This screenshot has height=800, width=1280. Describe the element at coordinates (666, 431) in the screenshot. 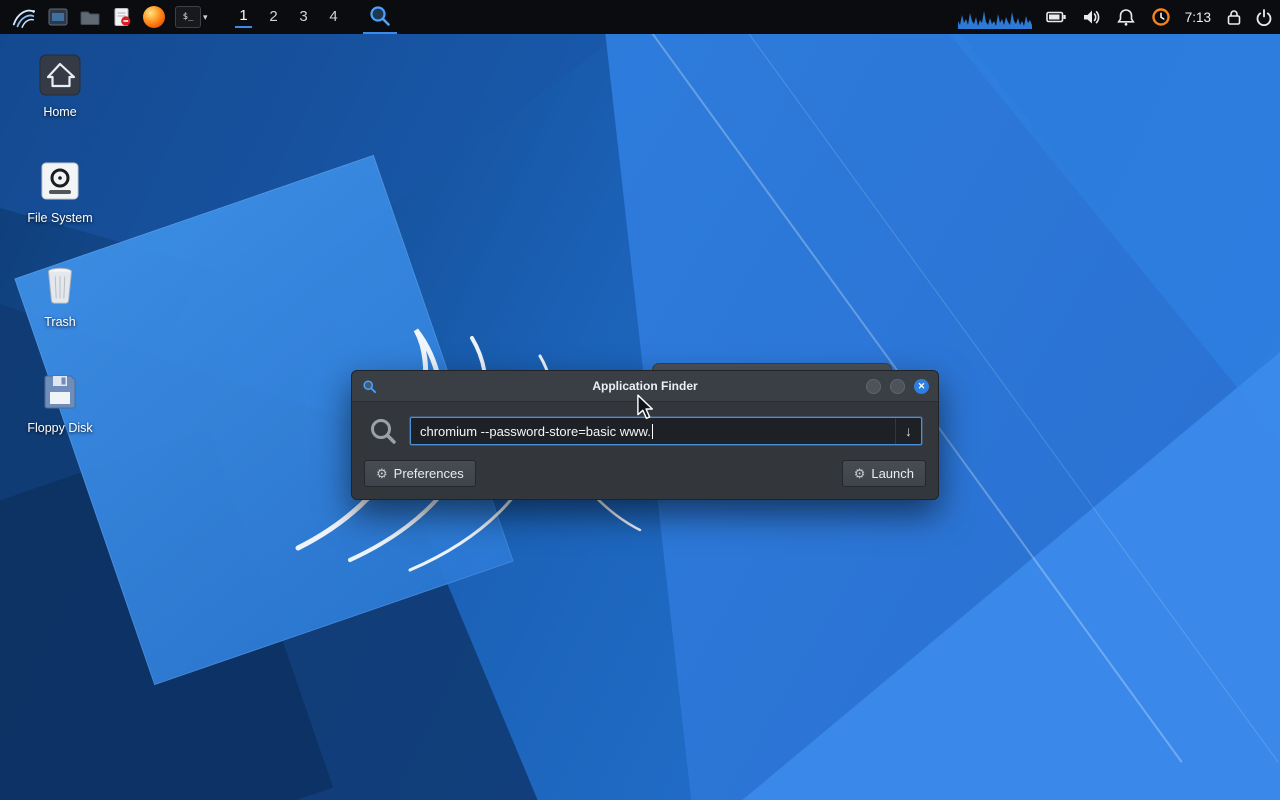

I see `command-input: chromium --password-store=basic www. ↓` at that location.